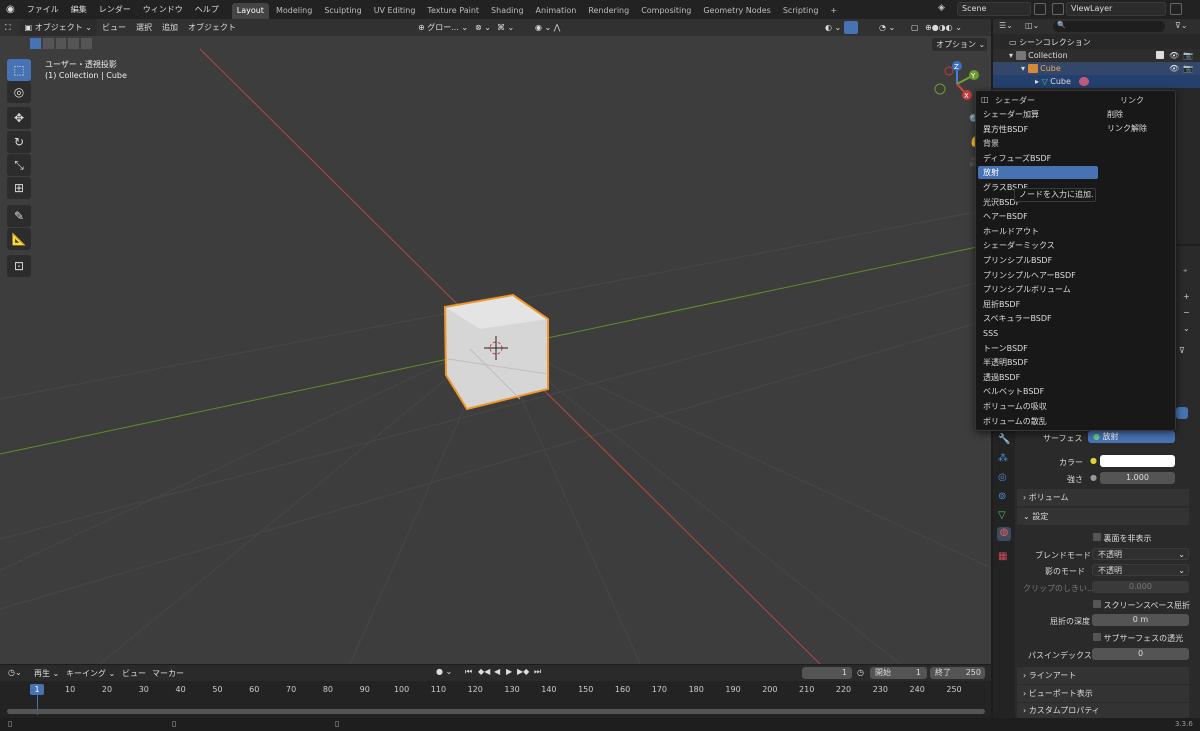 Image resolution: width=1200 pixels, height=731 pixels. I want to click on visibility-icon: ◐ ⌄, so click(833, 27).